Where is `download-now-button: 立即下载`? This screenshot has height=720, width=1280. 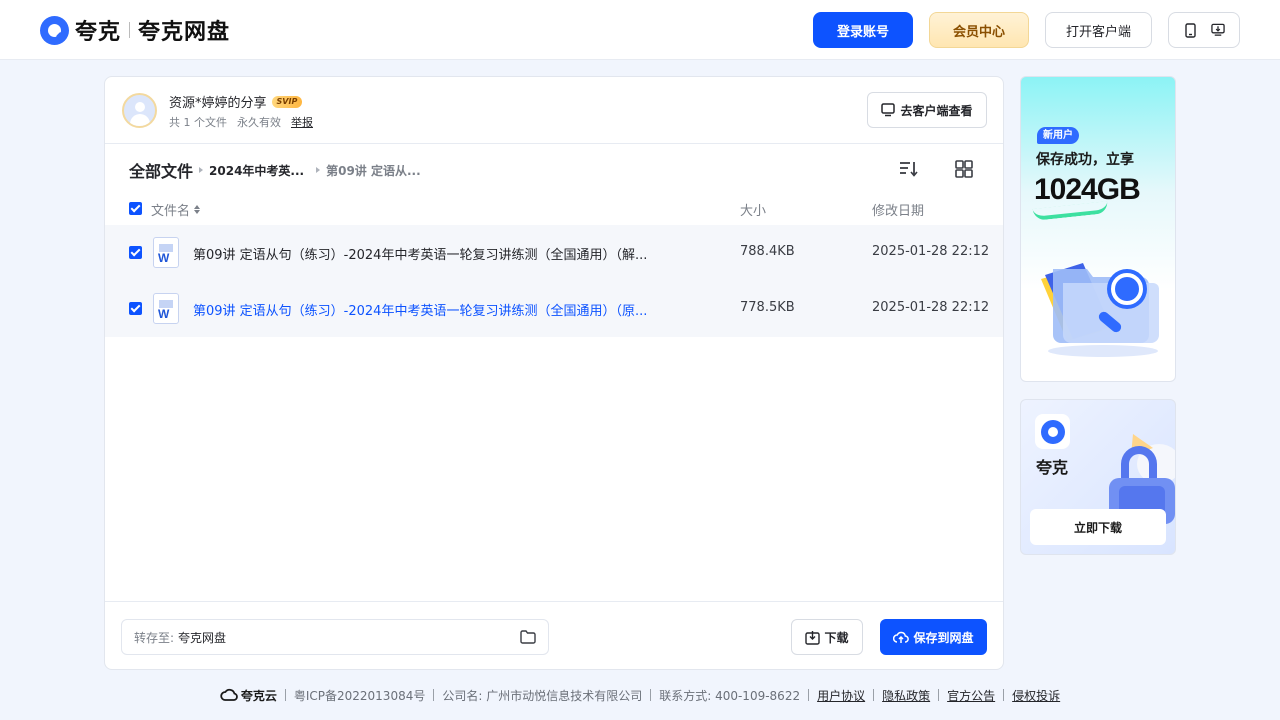
download-now-button: 立即下载 is located at coordinates (1098, 527).